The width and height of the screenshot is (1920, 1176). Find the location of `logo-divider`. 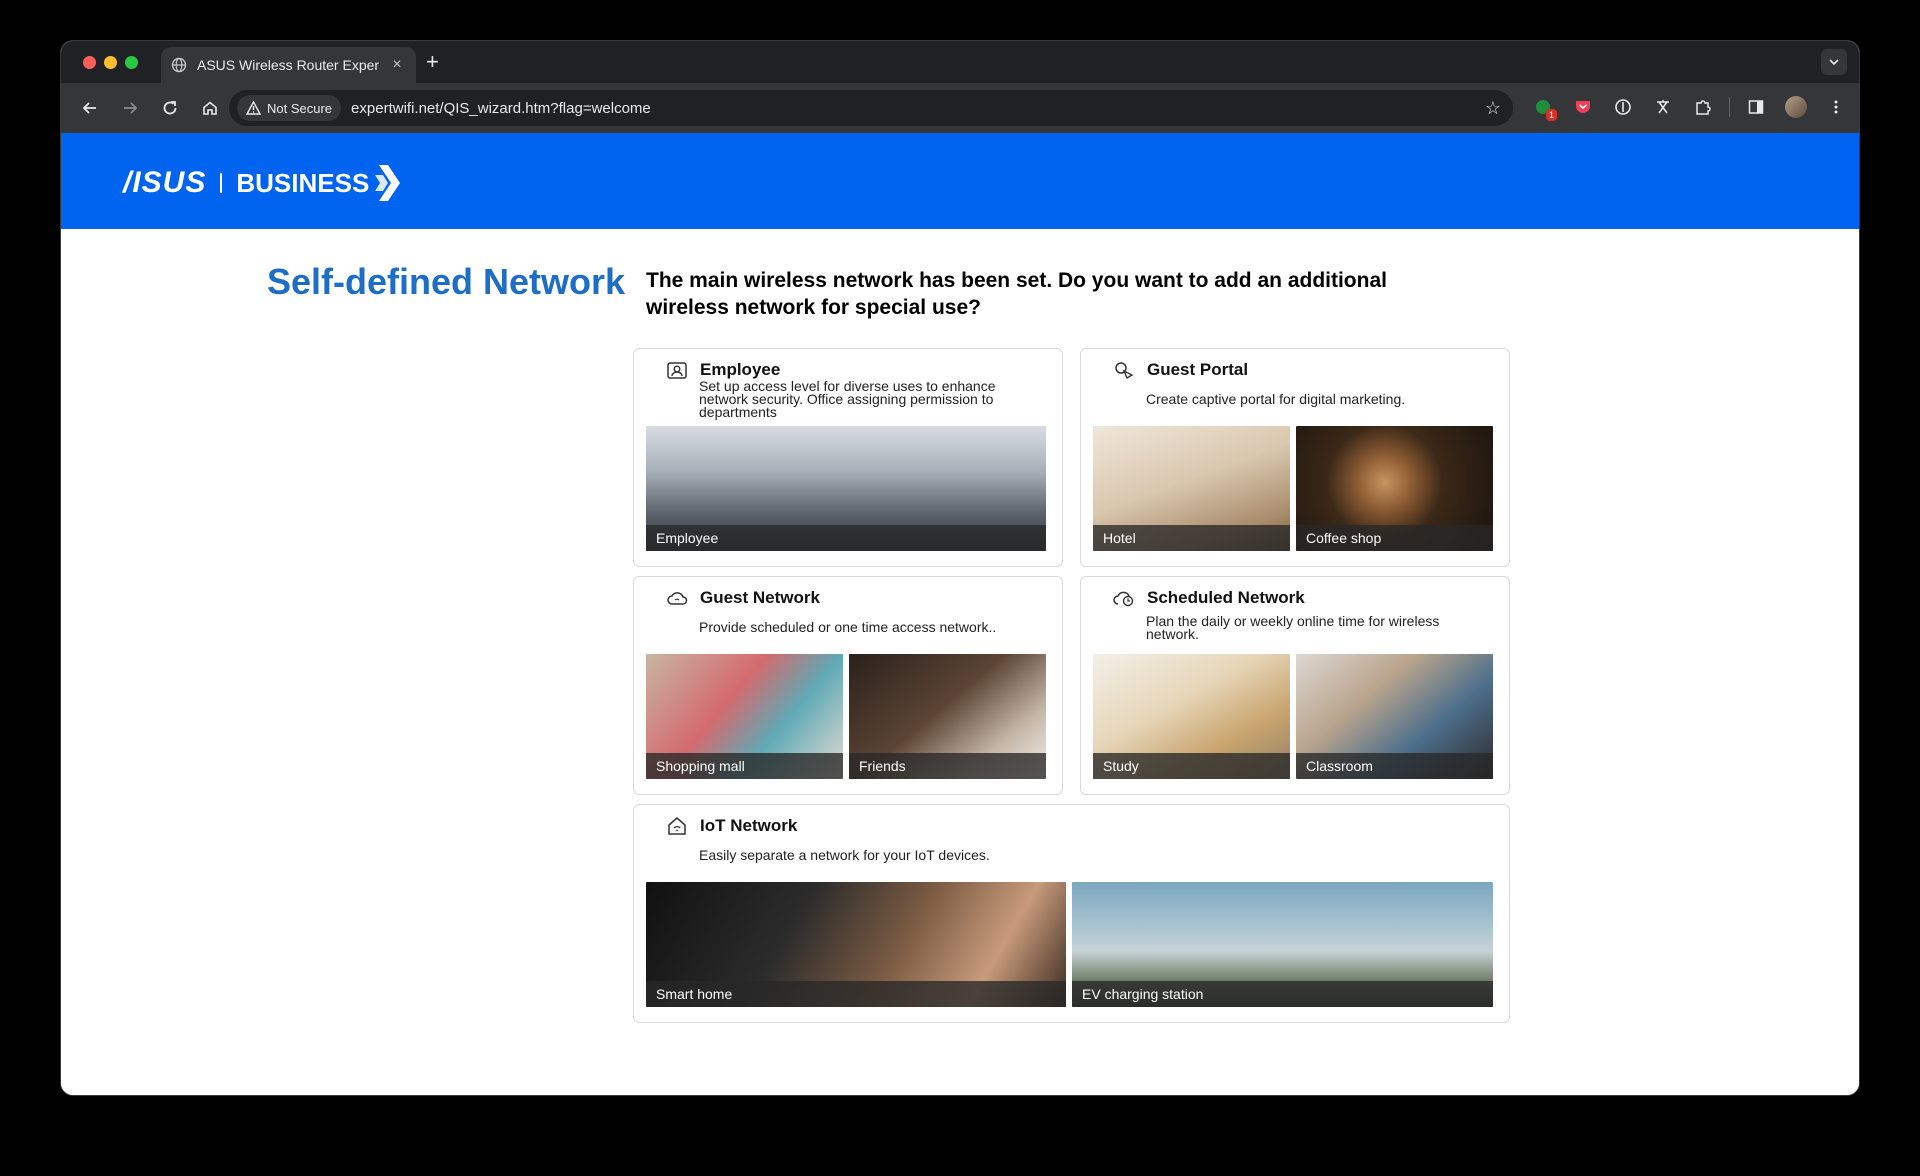

logo-divider is located at coordinates (221, 183).